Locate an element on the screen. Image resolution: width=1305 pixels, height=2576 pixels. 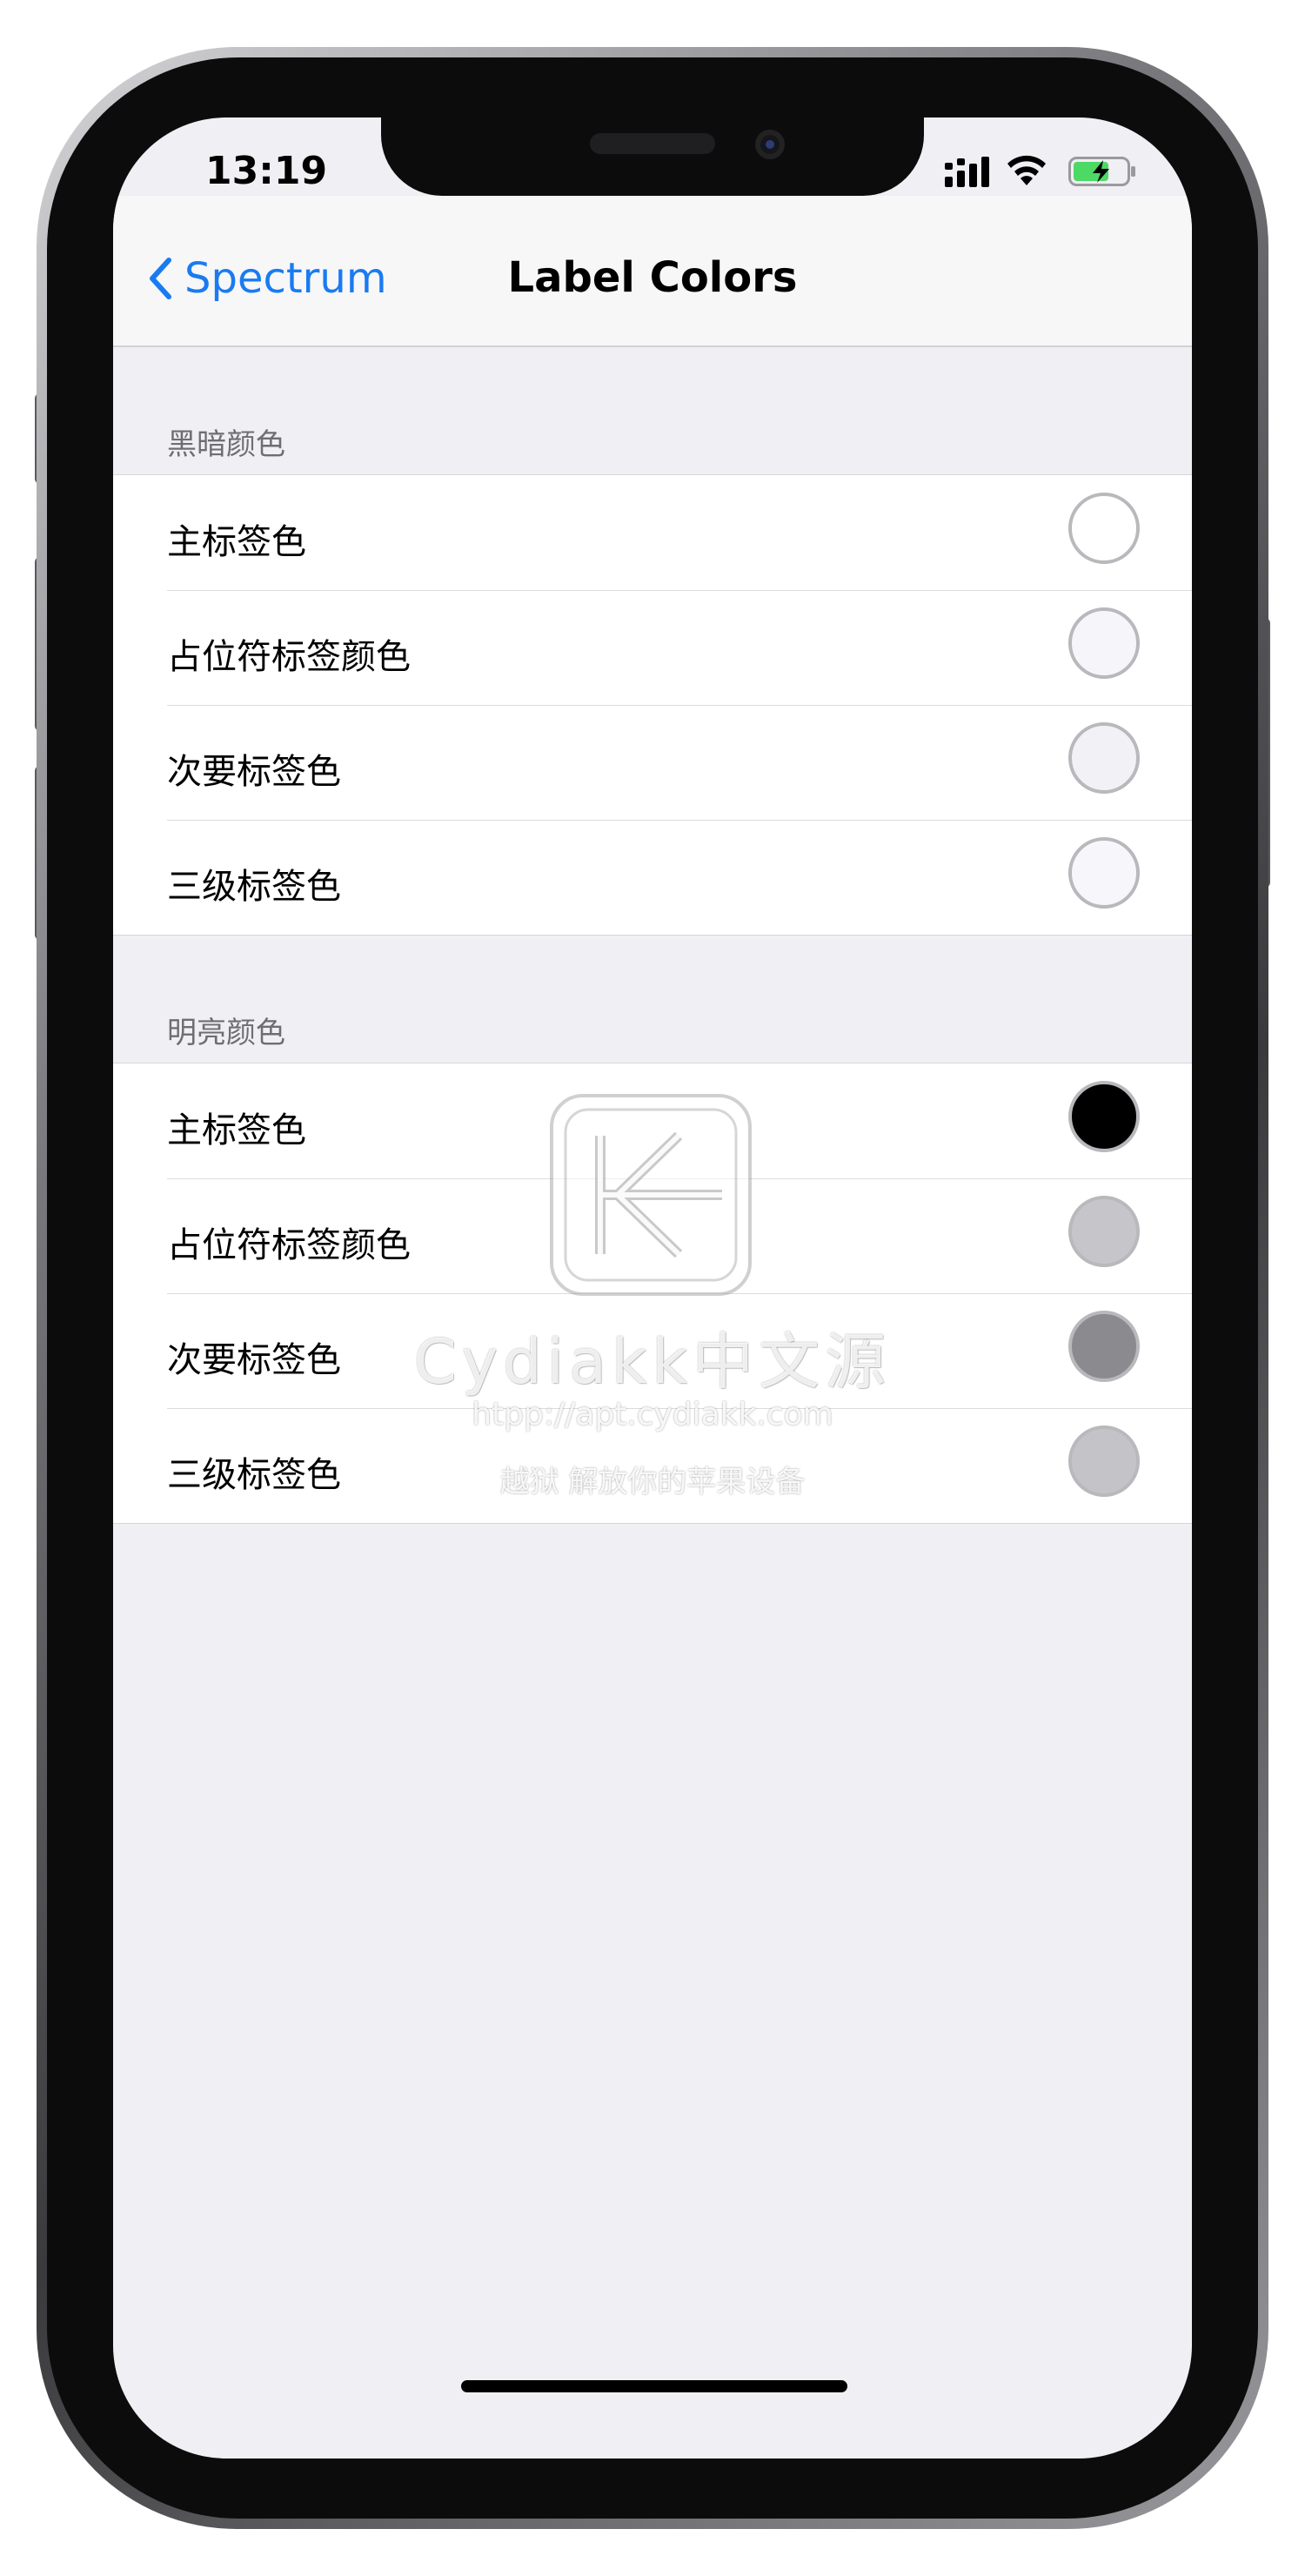
cellular-signal-icon is located at coordinates (967, 172).